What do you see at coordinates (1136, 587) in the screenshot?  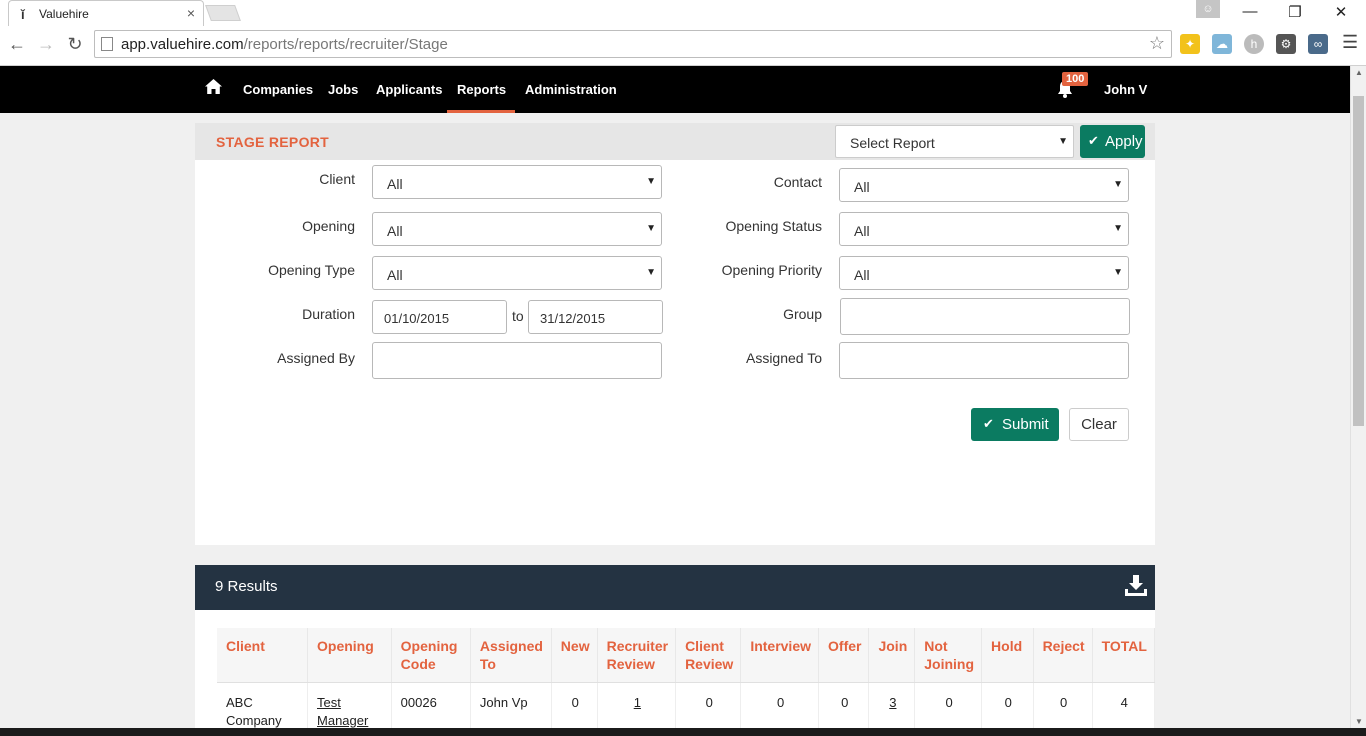 I see `download-icon` at bounding box center [1136, 587].